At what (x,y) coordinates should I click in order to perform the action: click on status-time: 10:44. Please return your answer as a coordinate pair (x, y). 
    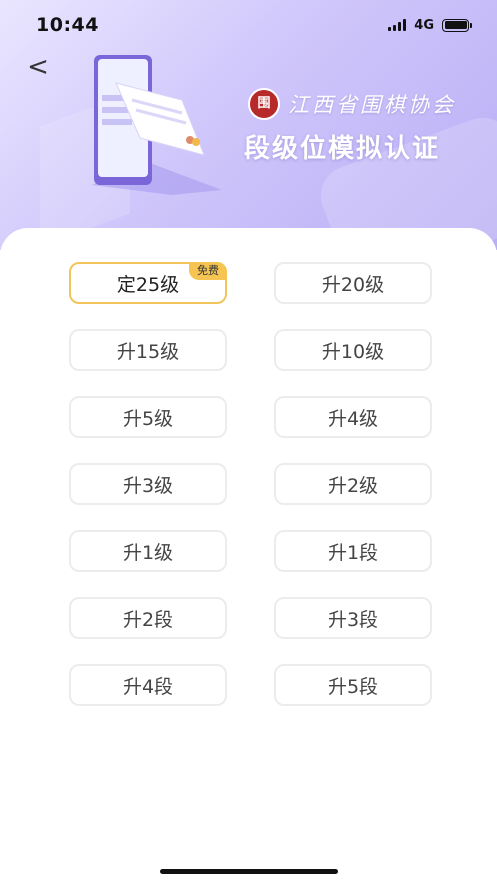
    Looking at the image, I should click on (67, 25).